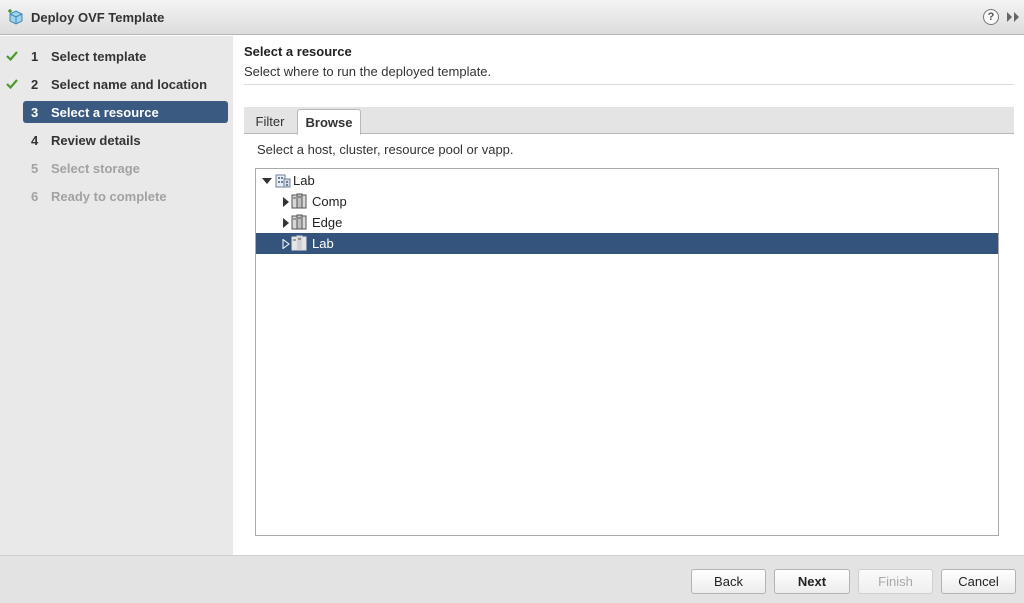 This screenshot has height=603, width=1024. Describe the element at coordinates (125, 84) in the screenshot. I see `wizard-step-select-name-location: 2 Select name and location` at that location.